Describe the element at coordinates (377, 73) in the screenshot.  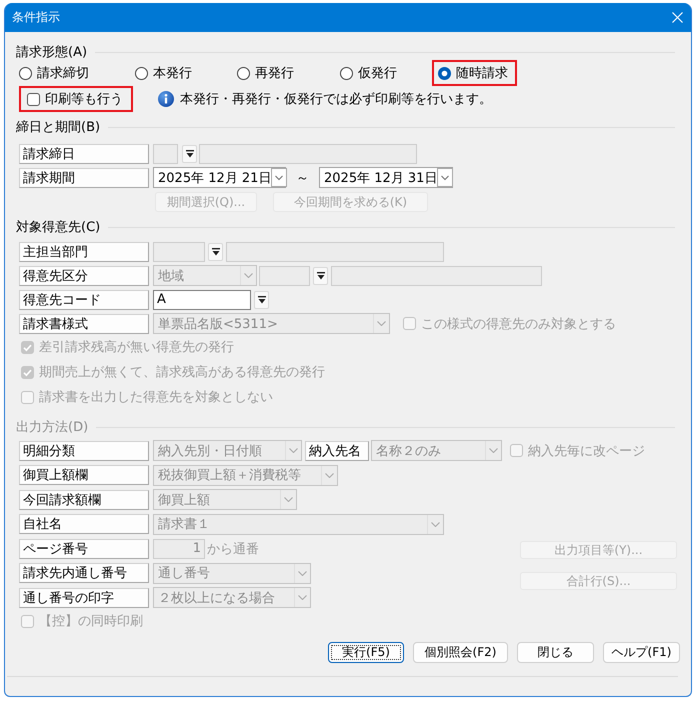
I see `radio-label: 仮発行` at that location.